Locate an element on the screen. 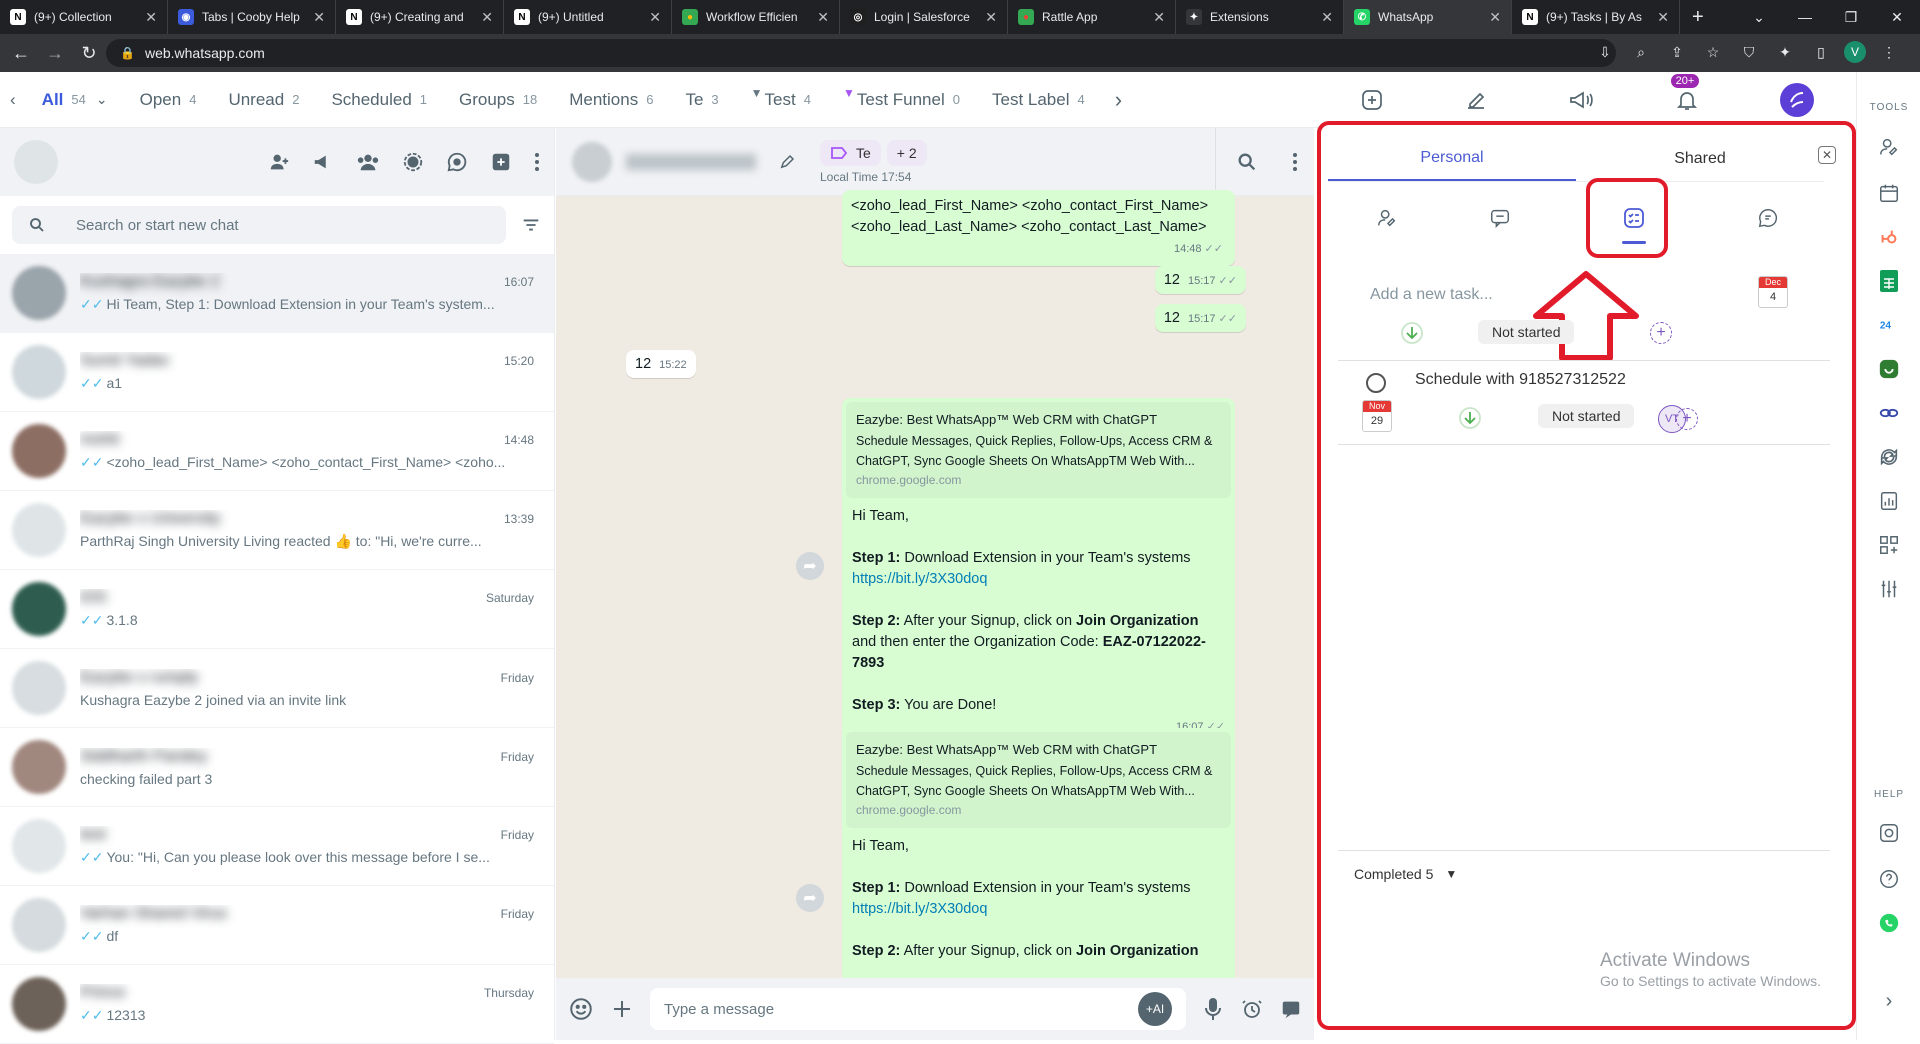  broadcast-megaphone-icon is located at coordinates (1581, 100).